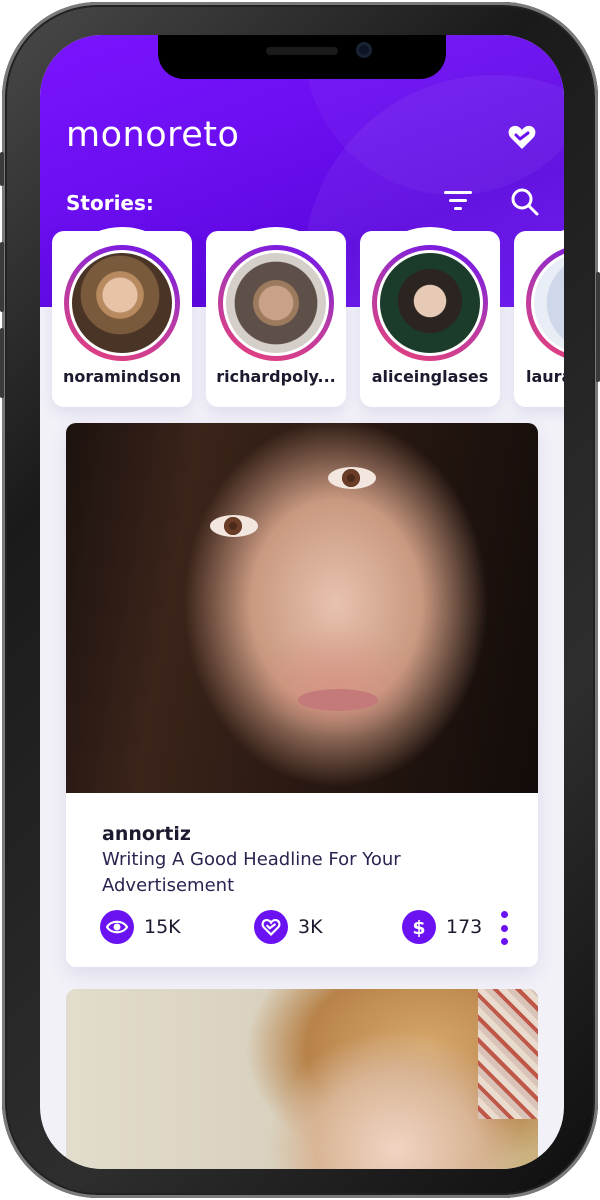 This screenshot has width=600, height=1200. I want to click on story-card: aliceinglases, so click(430, 317).